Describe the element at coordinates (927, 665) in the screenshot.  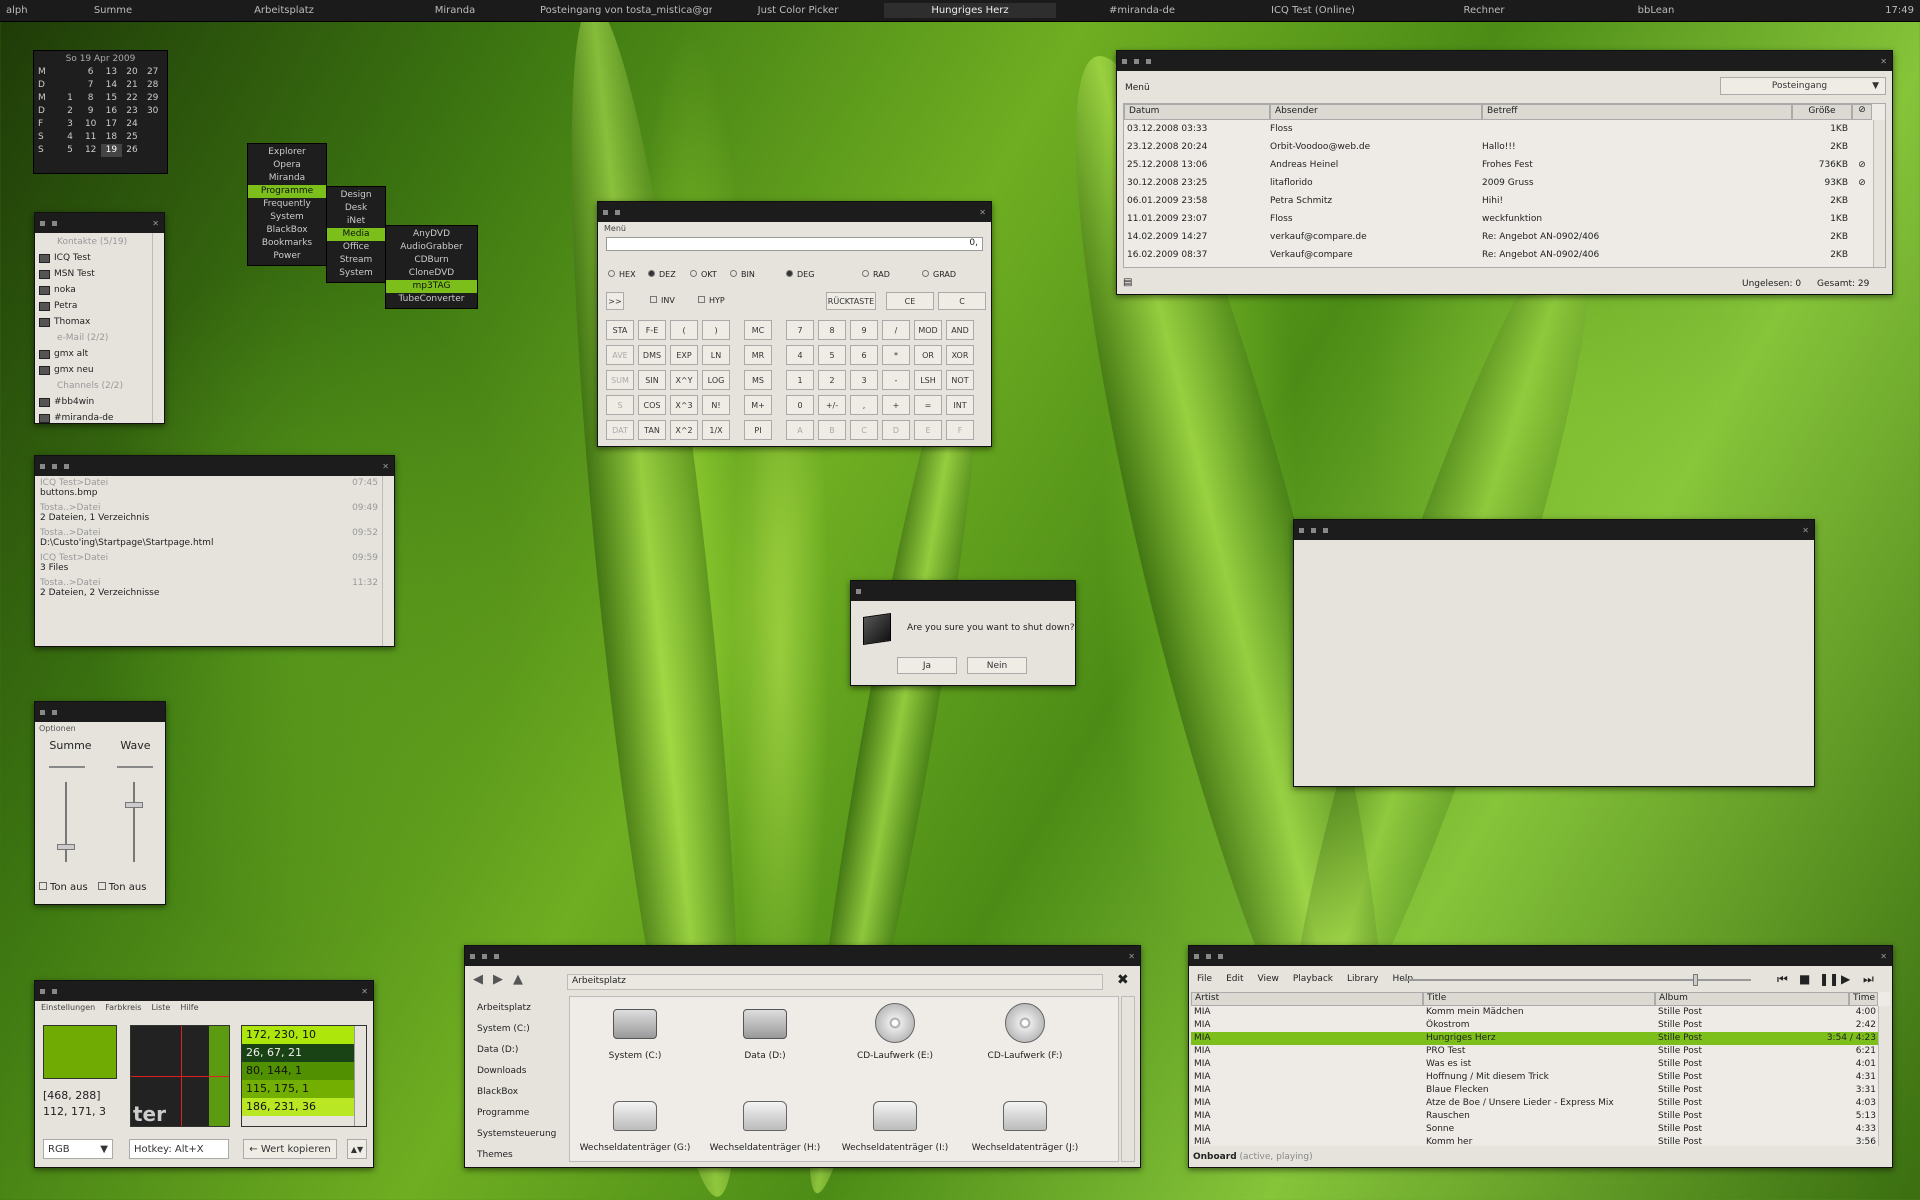
I see `yes-button: Ja` at that location.